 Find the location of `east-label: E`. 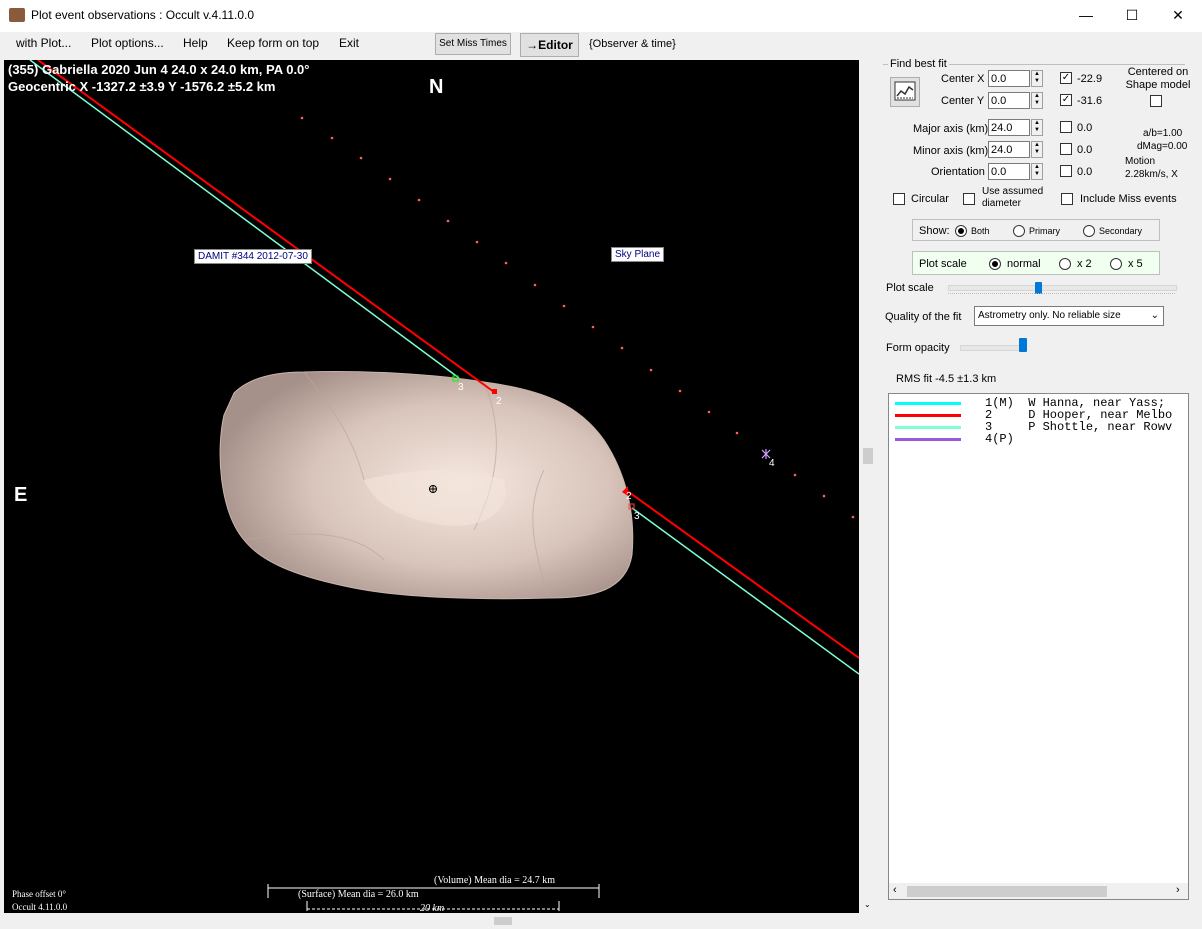

east-label: E is located at coordinates (21, 495).